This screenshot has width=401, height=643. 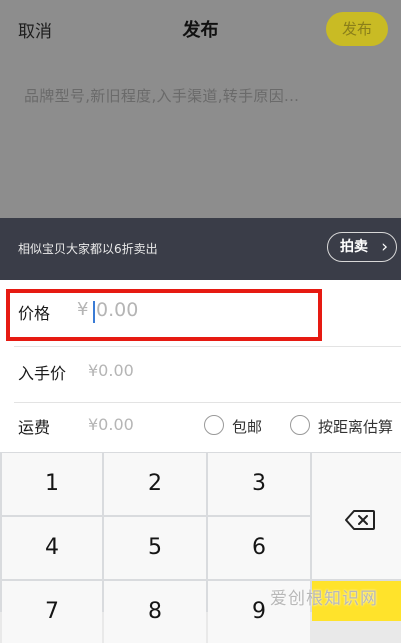 I want to click on currency-symbol: ¥, so click(x=83, y=309).